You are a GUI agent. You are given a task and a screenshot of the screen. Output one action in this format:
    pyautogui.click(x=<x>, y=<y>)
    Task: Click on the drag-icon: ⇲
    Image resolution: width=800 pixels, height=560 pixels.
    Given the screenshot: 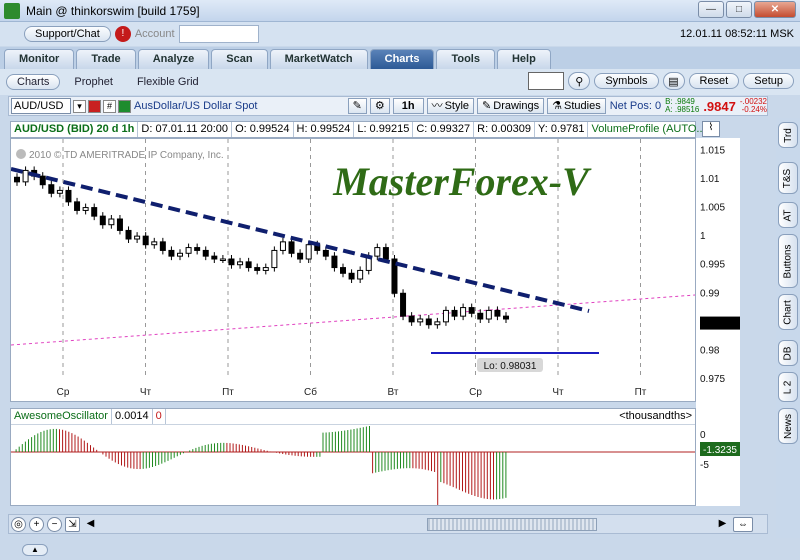 What is the action you would take?
    pyautogui.click(x=72, y=524)
    